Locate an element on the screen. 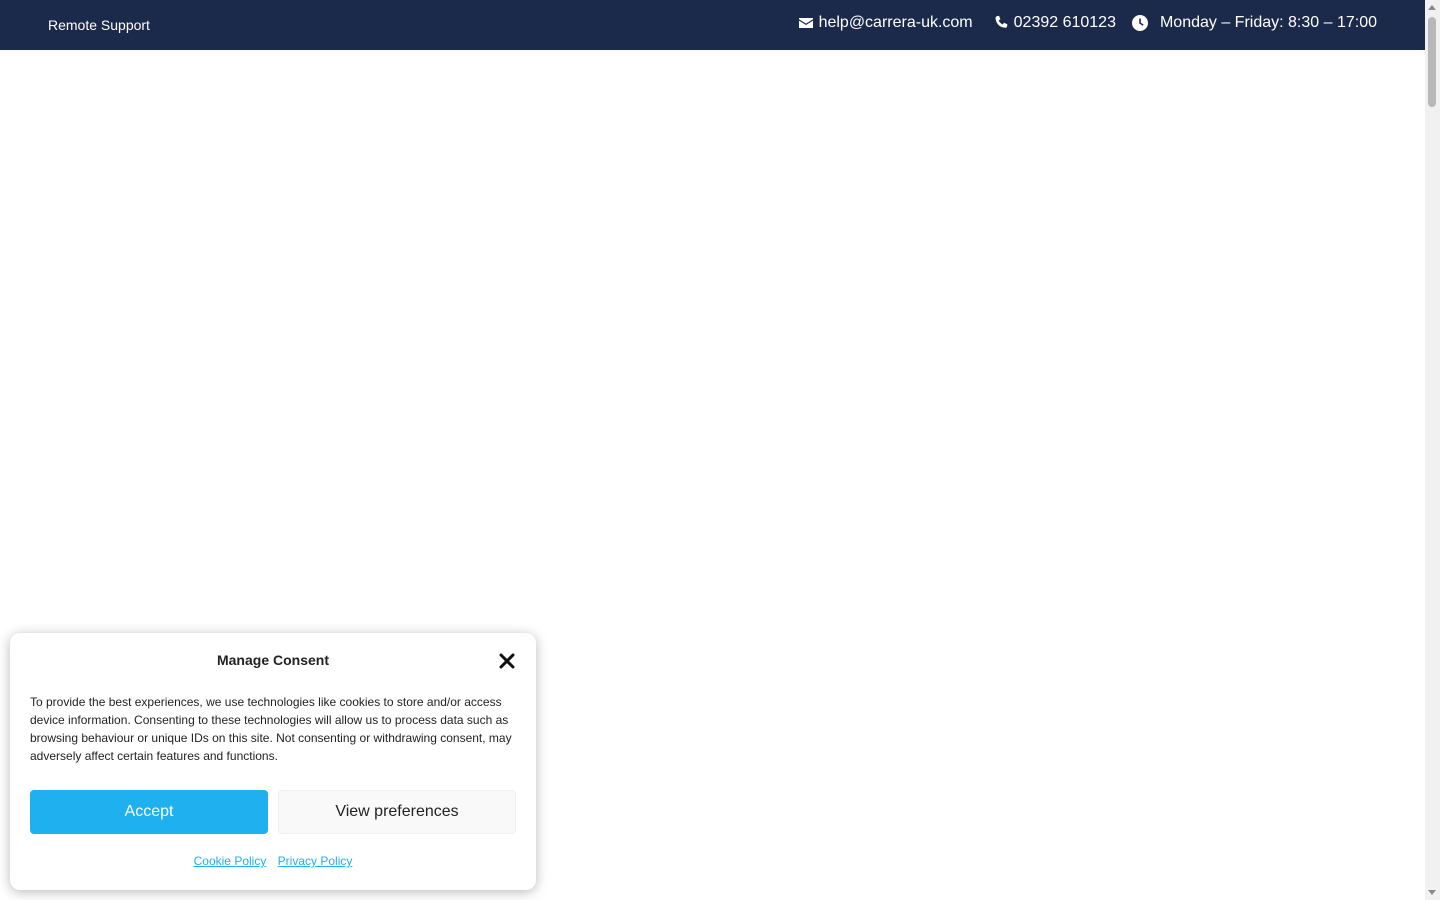  close-consent-button is located at coordinates (507, 661).